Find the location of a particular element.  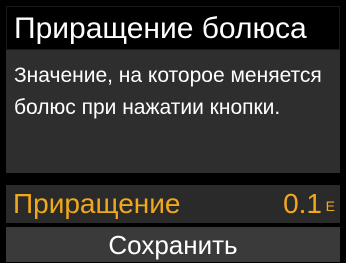

increment-setting-row: Приращение 0.1 Е is located at coordinates (173, 204).